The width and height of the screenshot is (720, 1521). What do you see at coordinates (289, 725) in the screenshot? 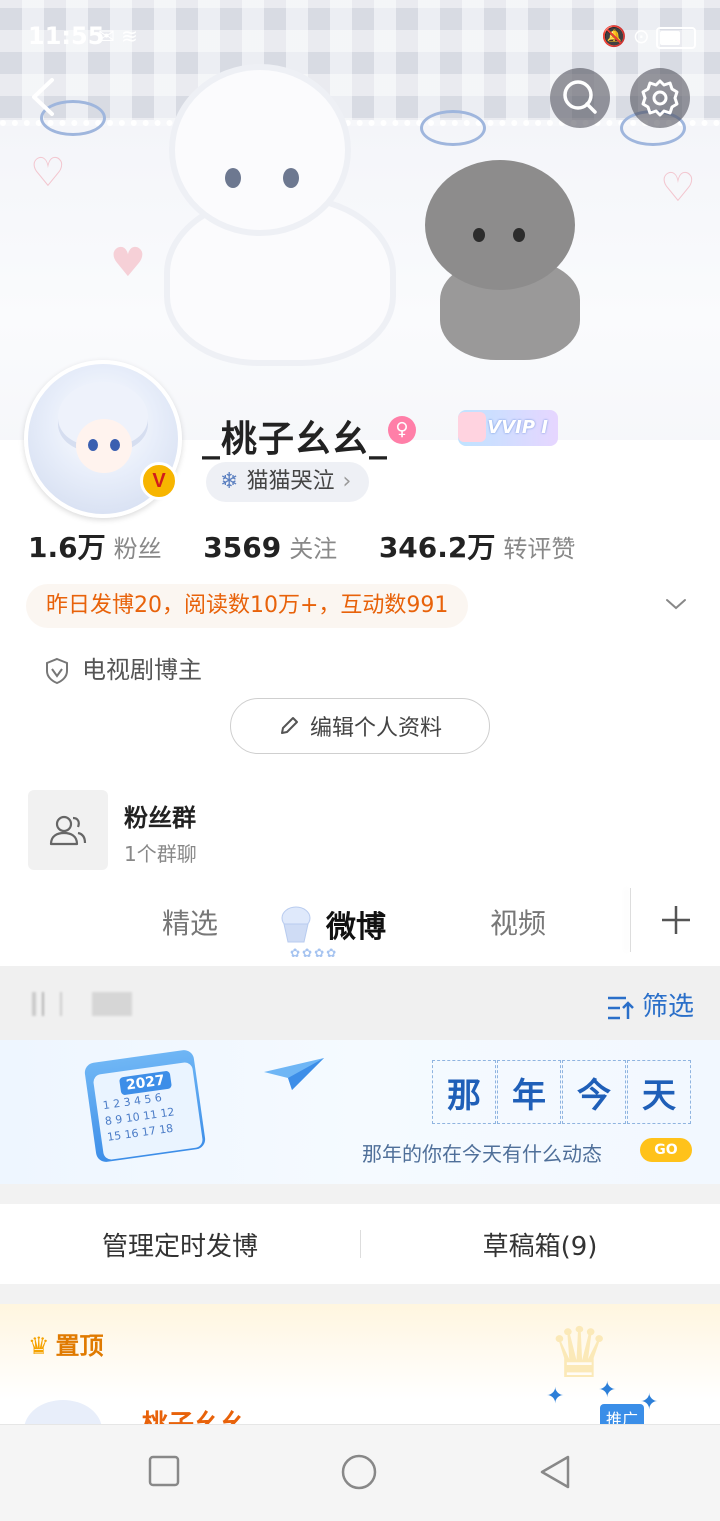
I see `pencil-icon` at bounding box center [289, 725].